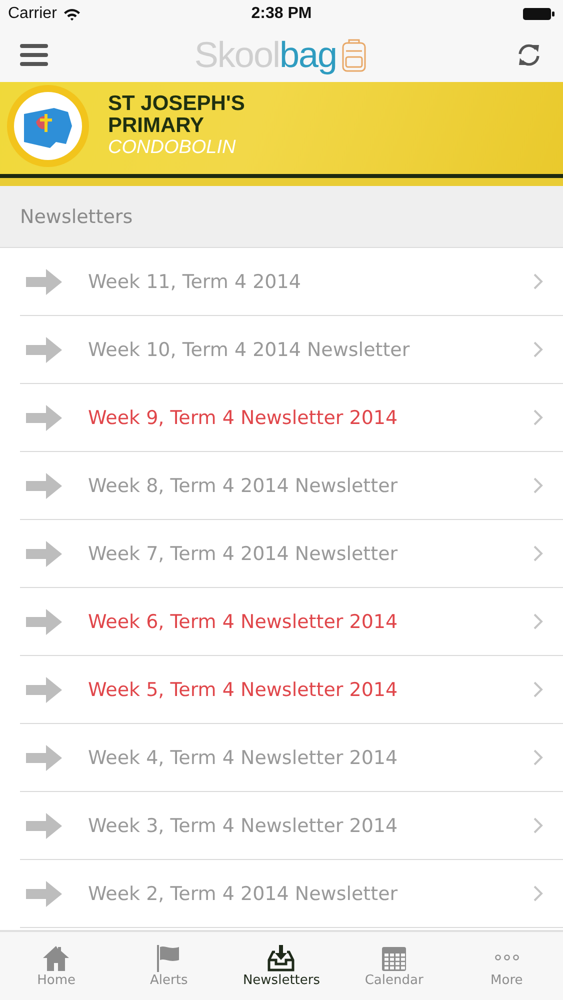 The width and height of the screenshot is (563, 1000). What do you see at coordinates (281, 217) in the screenshot?
I see `section-header: Newsletters` at bounding box center [281, 217].